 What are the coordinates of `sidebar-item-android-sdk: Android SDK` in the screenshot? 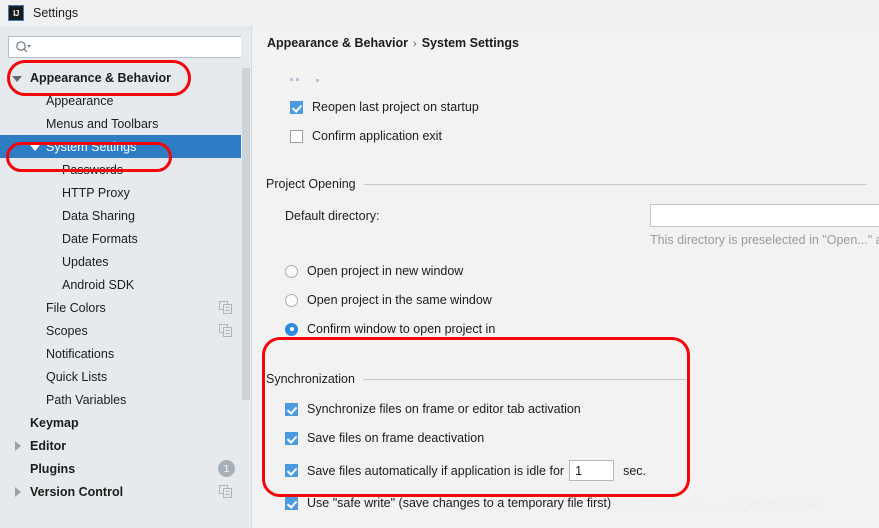 It's located at (125, 284).